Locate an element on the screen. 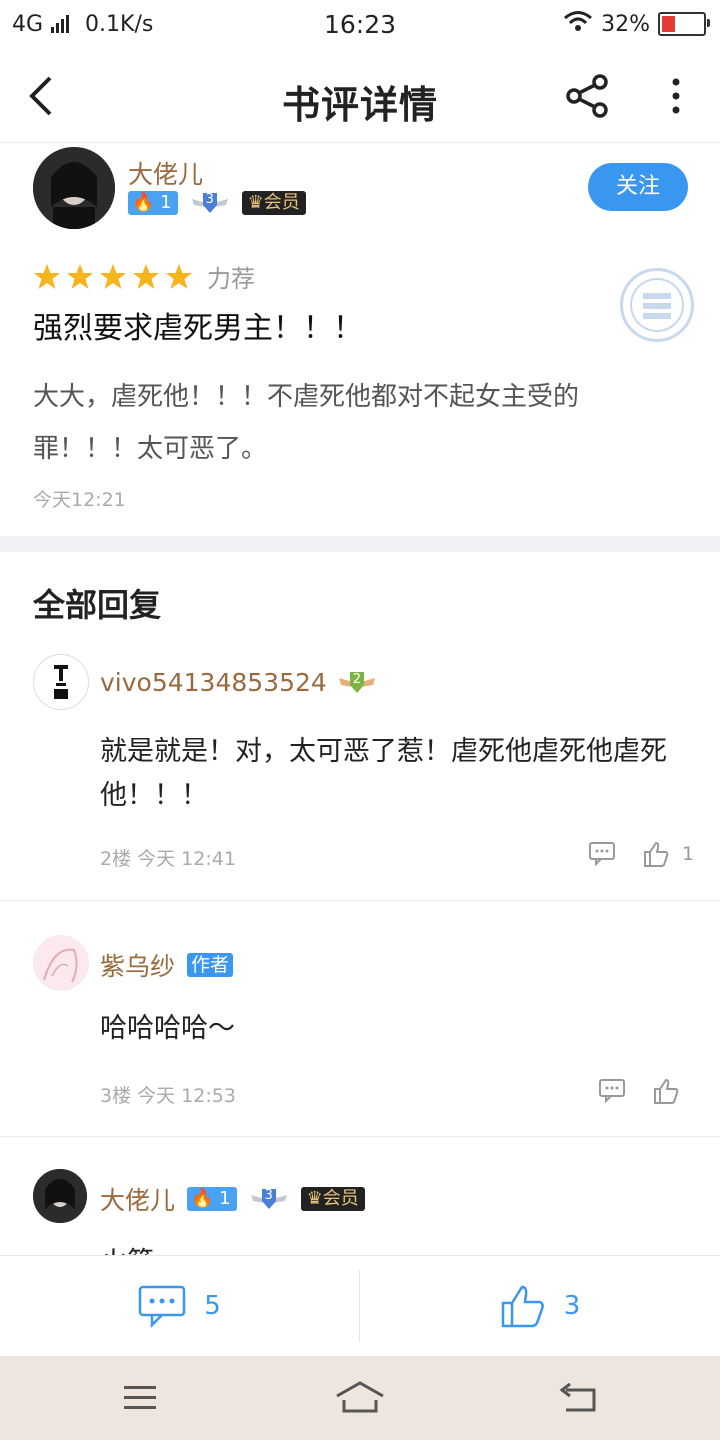 This screenshot has height=1440, width=720. sketch-avatar-icon is located at coordinates (60, 965).